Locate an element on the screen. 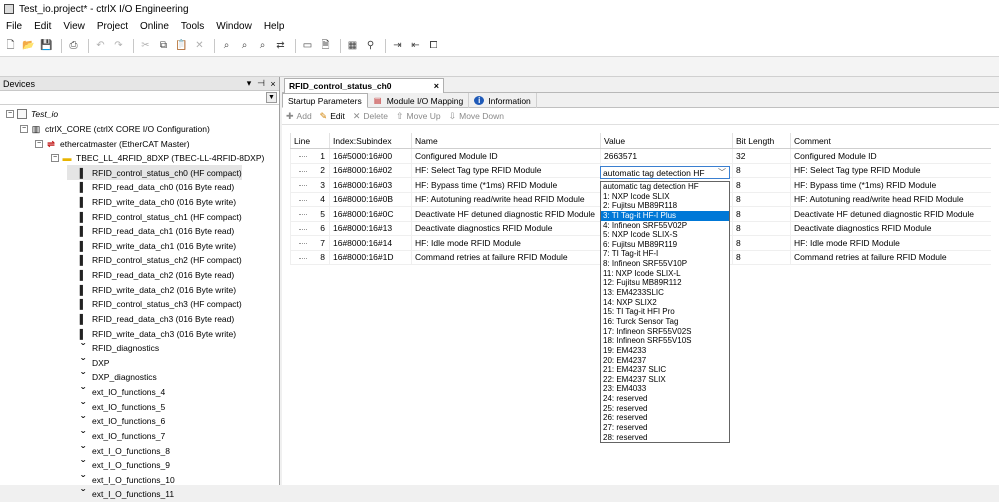 This screenshot has width=999, height=502. bookmark-icon: ⧠ is located at coordinates (433, 45).